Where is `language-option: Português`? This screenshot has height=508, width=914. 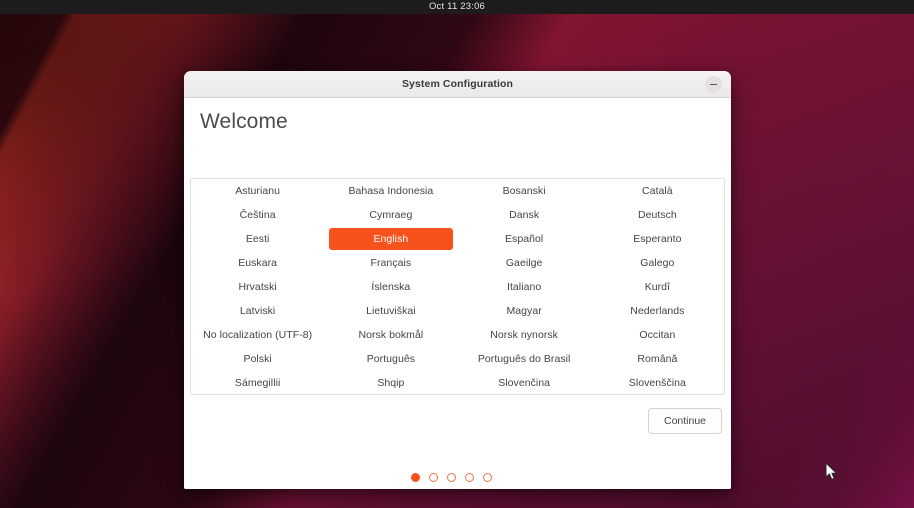
language-option: Português is located at coordinates (390, 359).